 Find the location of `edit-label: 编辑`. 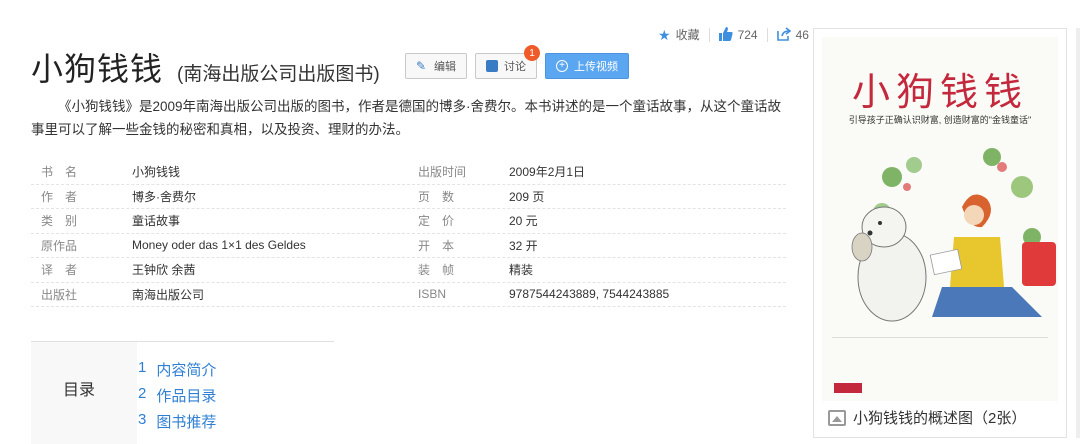

edit-label: 编辑 is located at coordinates (445, 67).